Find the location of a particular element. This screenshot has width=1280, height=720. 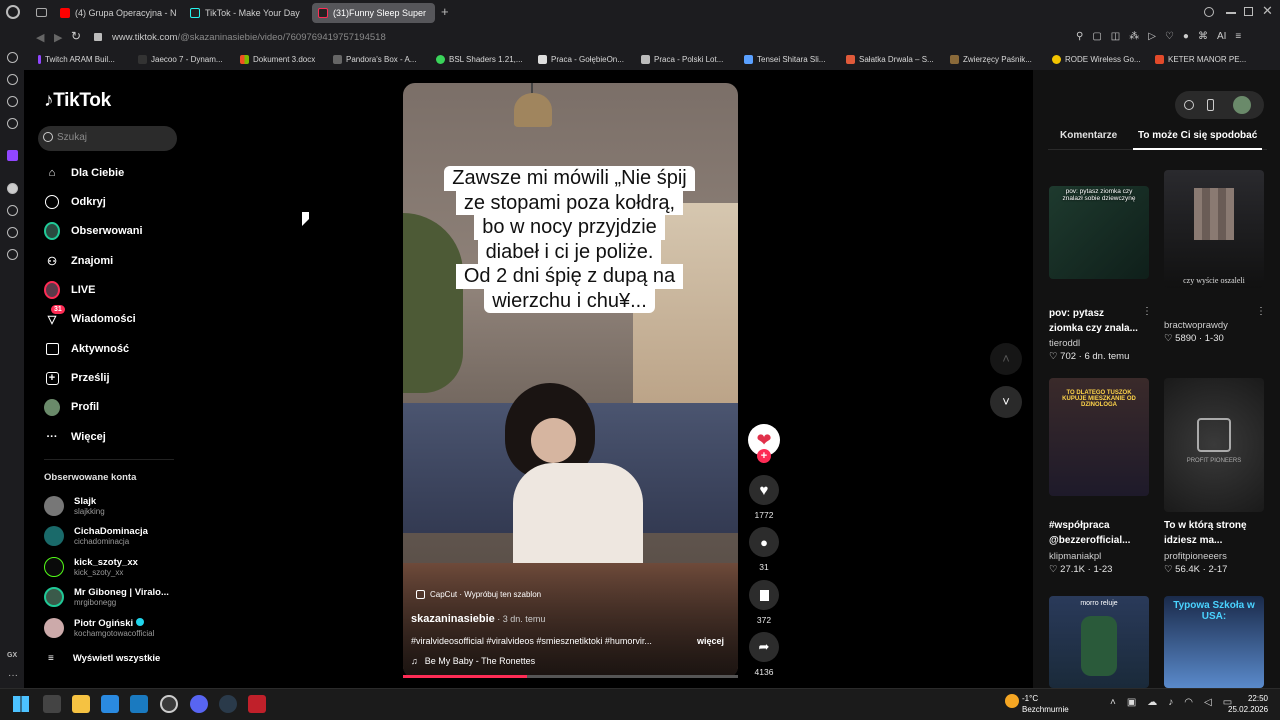

tiktok-logo: ♪TikTok is located at coordinates (77, 101).